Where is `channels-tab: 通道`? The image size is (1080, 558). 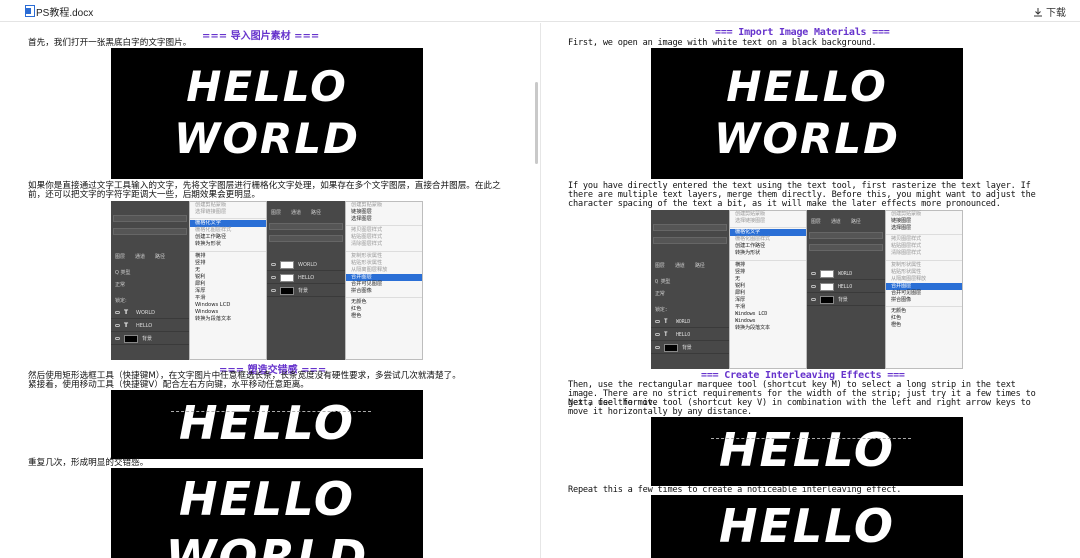 channels-tab: 通道 is located at coordinates (140, 257).